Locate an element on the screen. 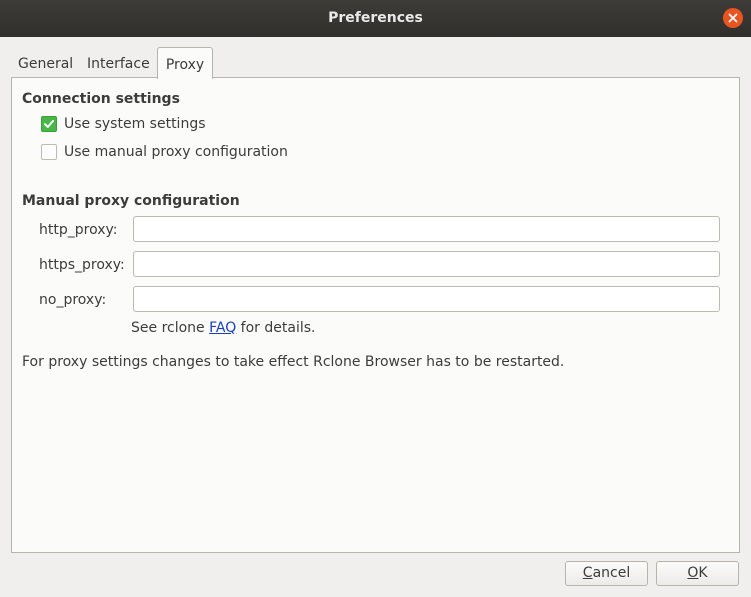 The height and width of the screenshot is (597, 751). https-proxy-input is located at coordinates (426, 264).